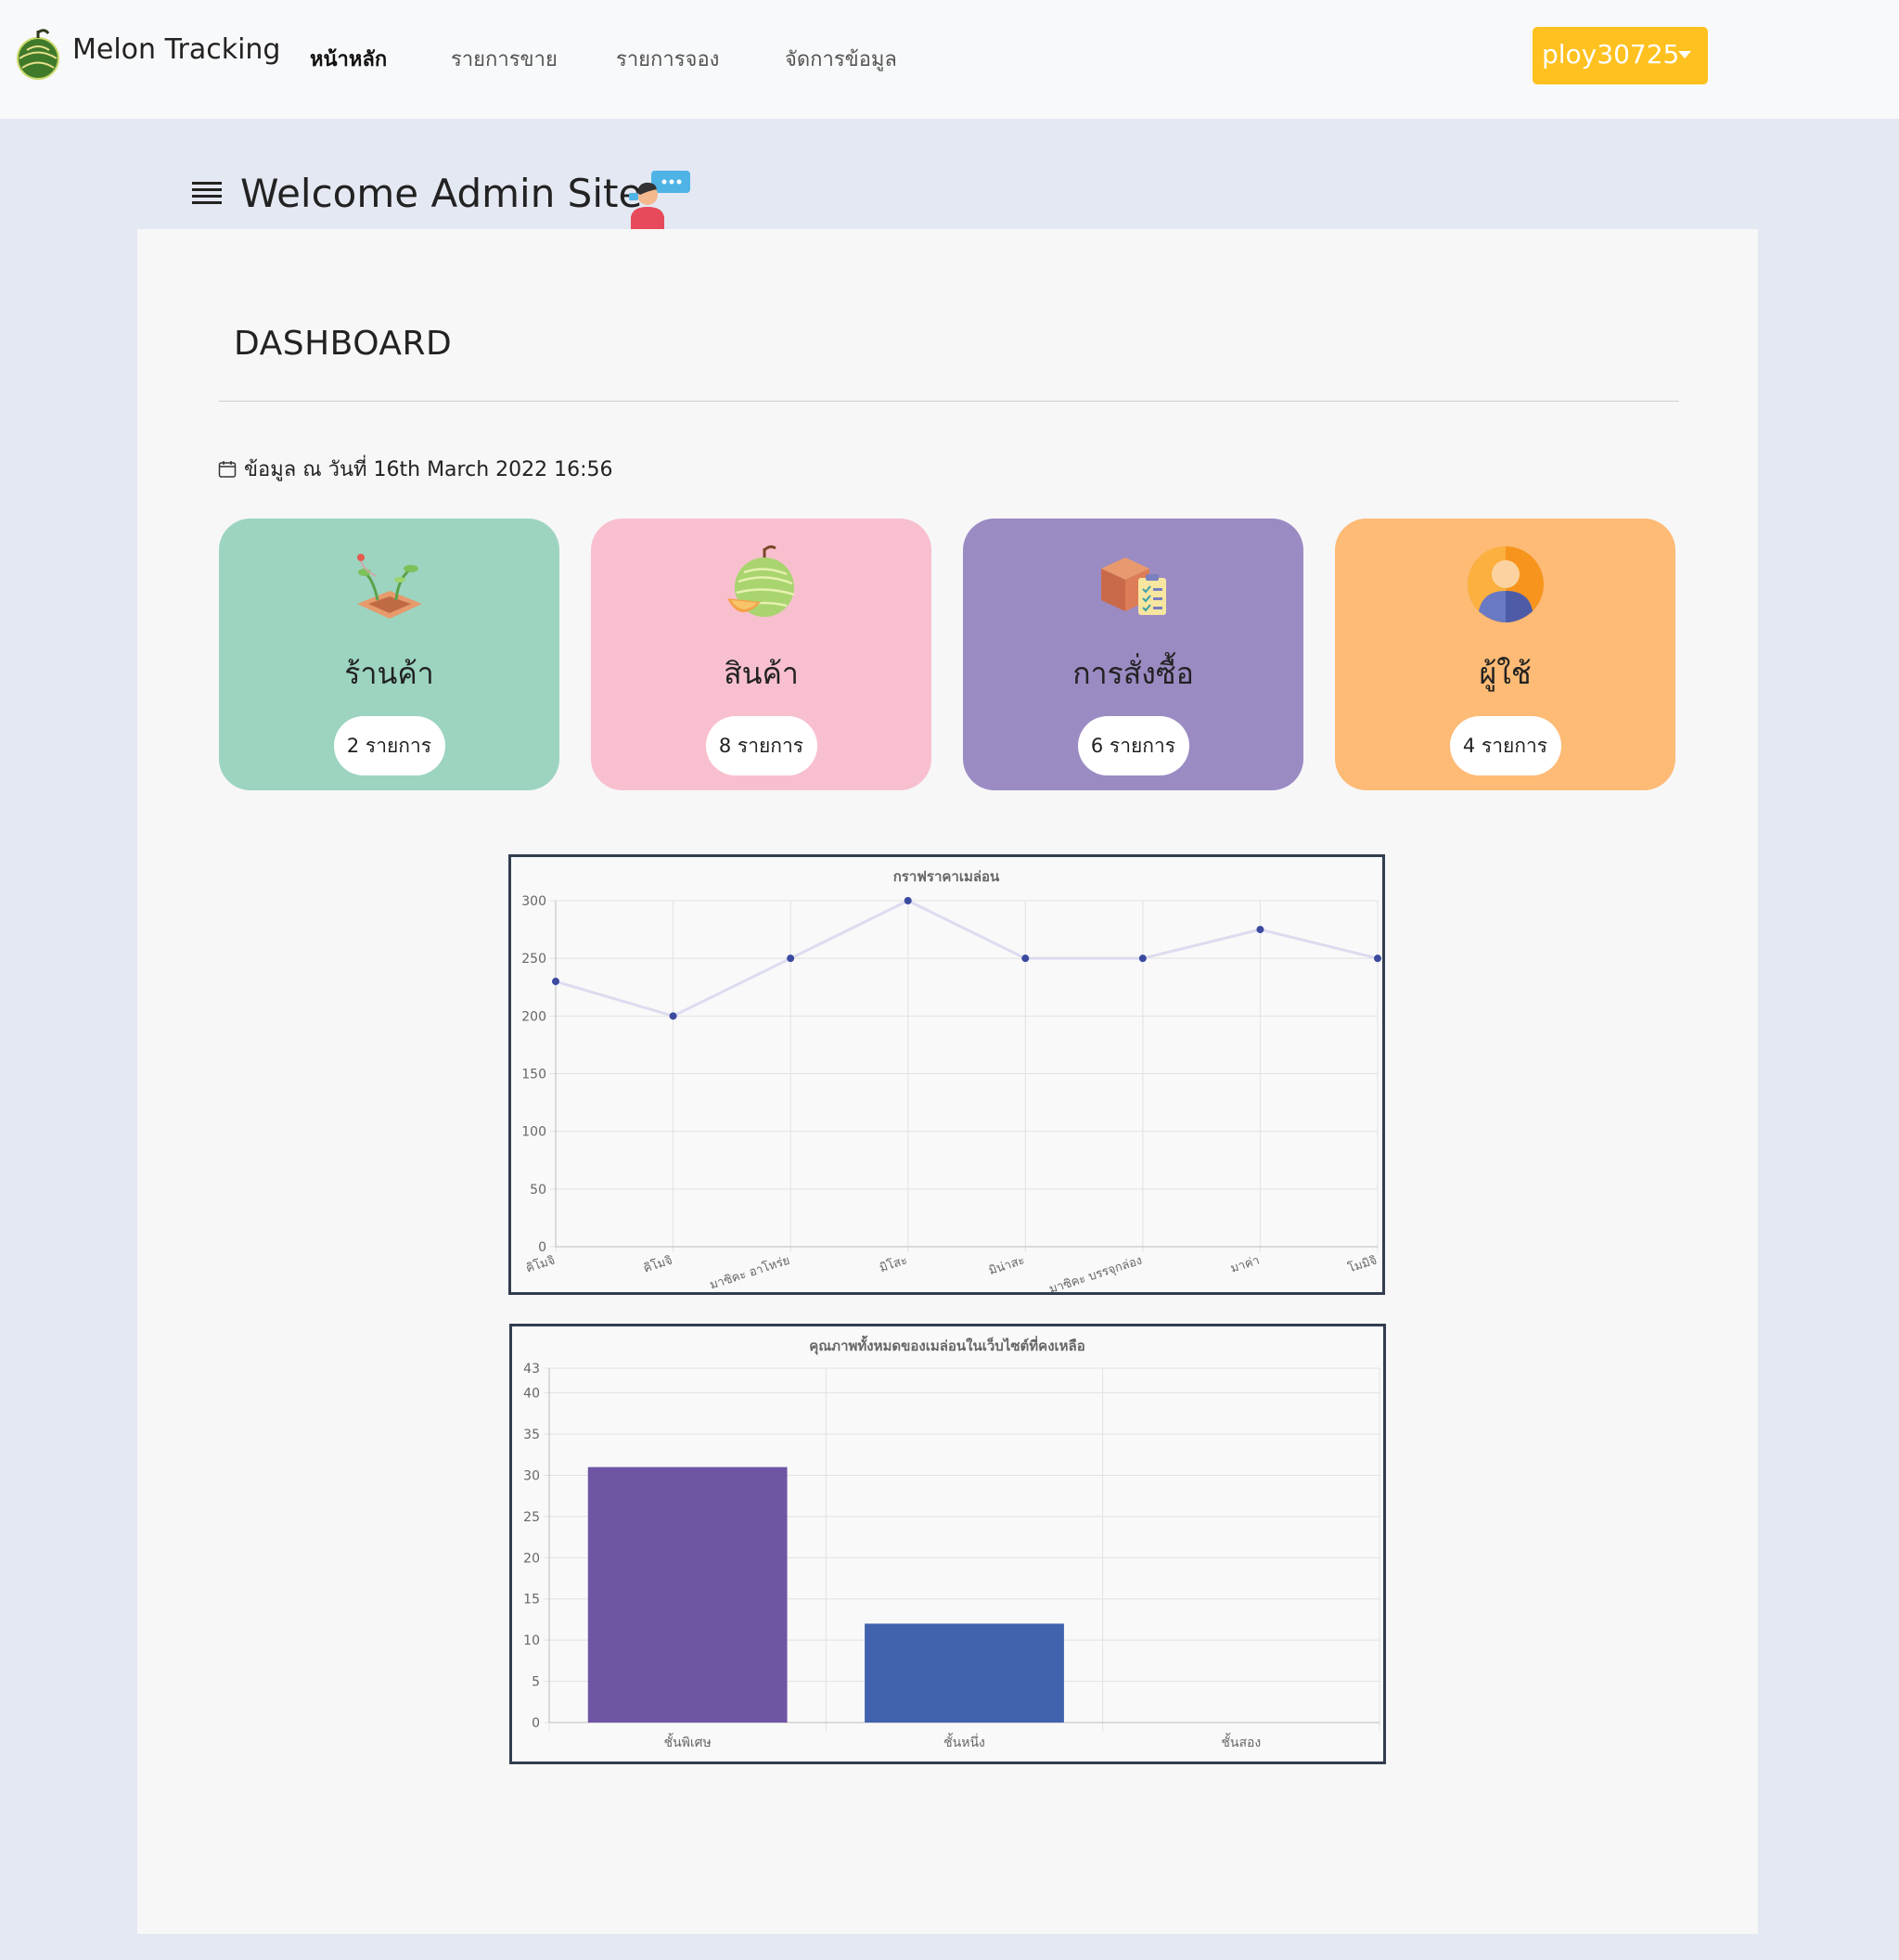  What do you see at coordinates (1245, 1265) in the screenshot?
I see `x-tick-label: มาค่า` at bounding box center [1245, 1265].